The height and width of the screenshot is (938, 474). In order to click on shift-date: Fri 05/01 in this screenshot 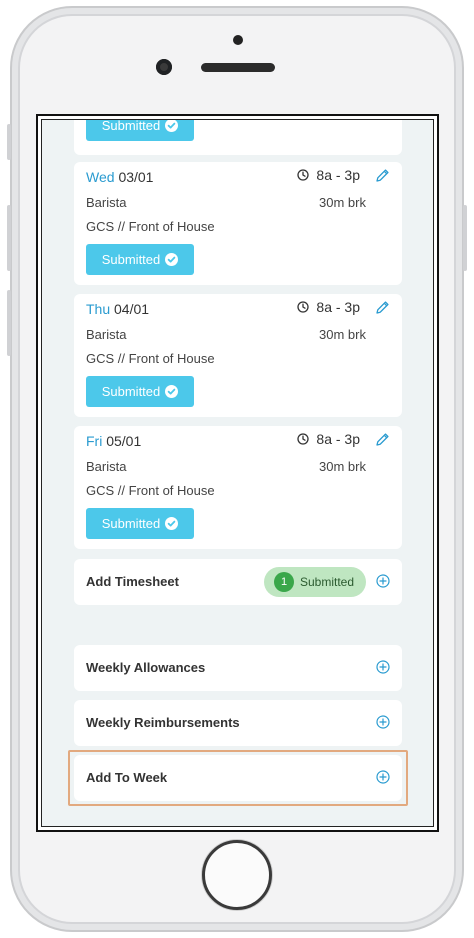, I will do `click(113, 441)`.